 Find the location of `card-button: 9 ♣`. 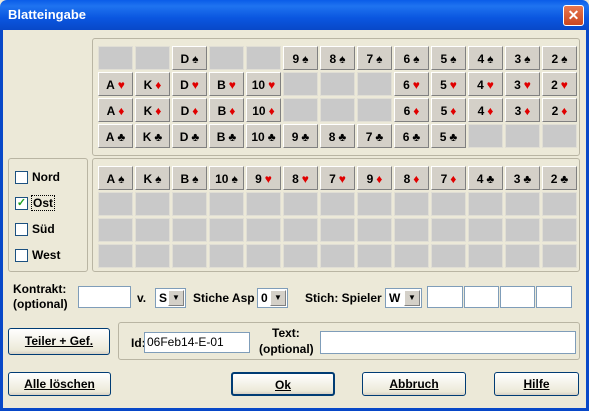

card-button: 9 ♣ is located at coordinates (300, 136).